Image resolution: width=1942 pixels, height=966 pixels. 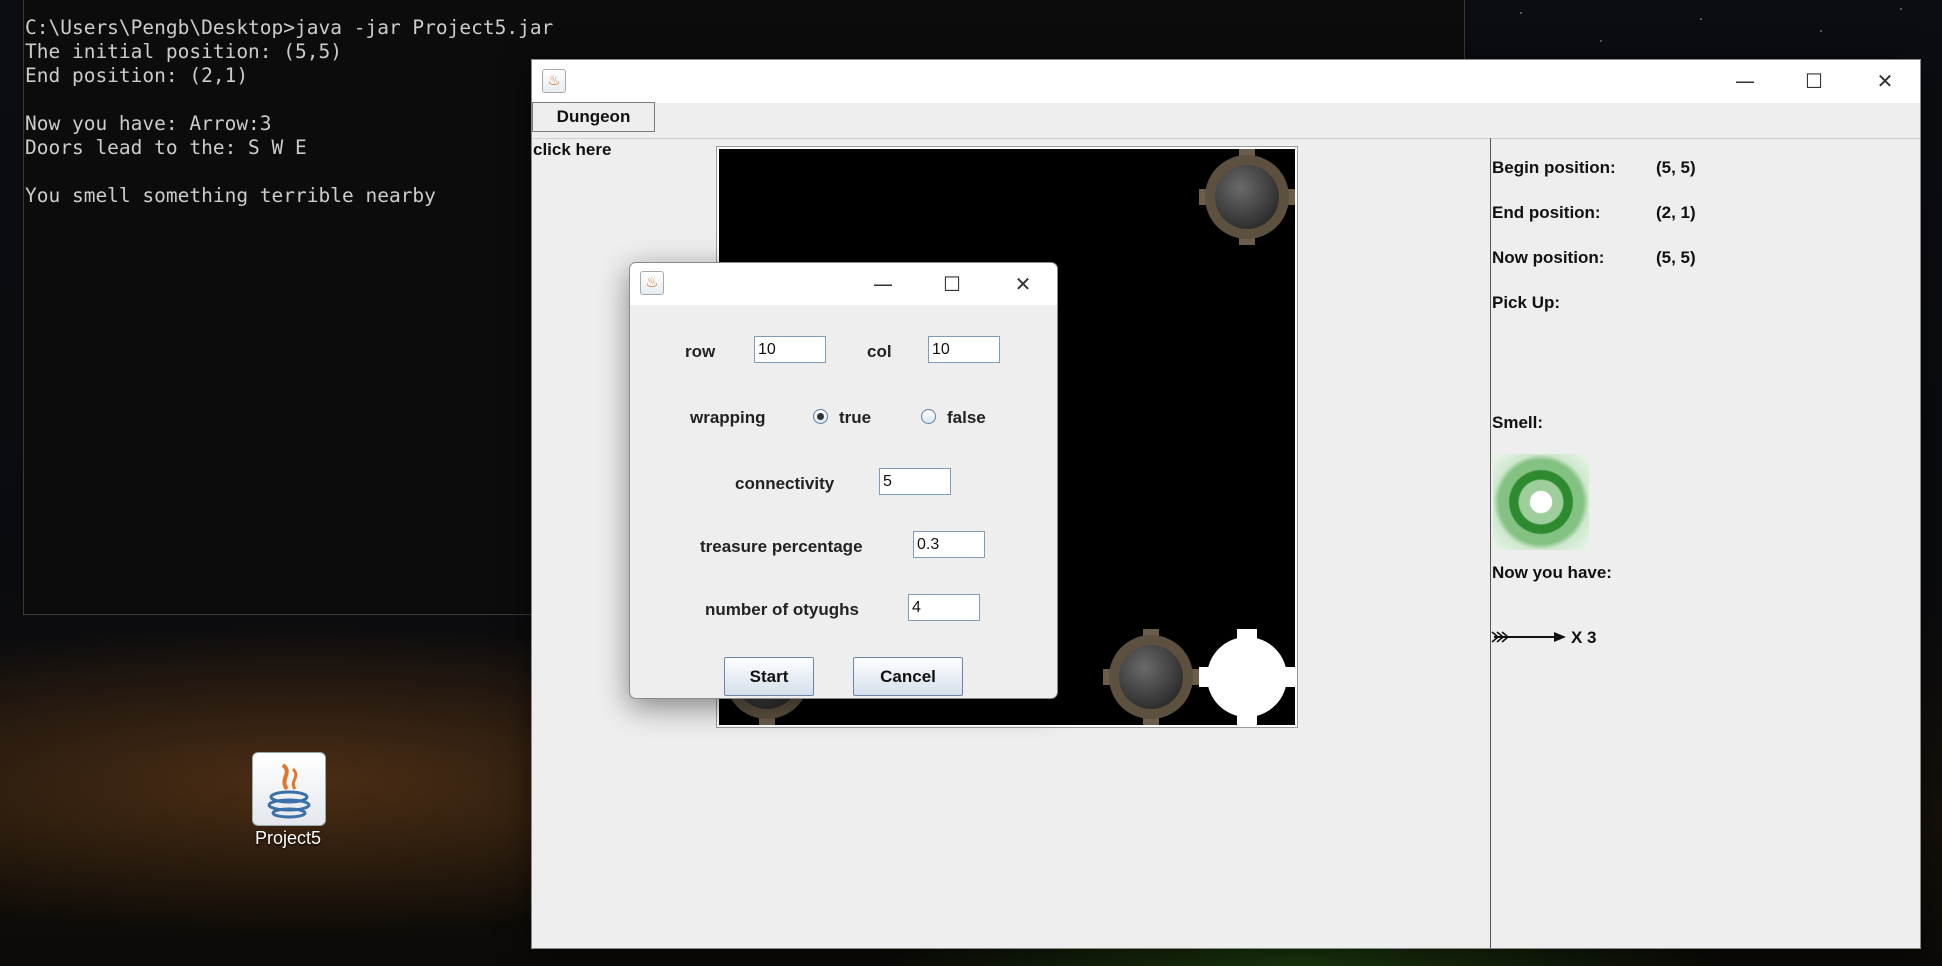 I want to click on console-line: End position: (2,1), so click(x=137, y=75).